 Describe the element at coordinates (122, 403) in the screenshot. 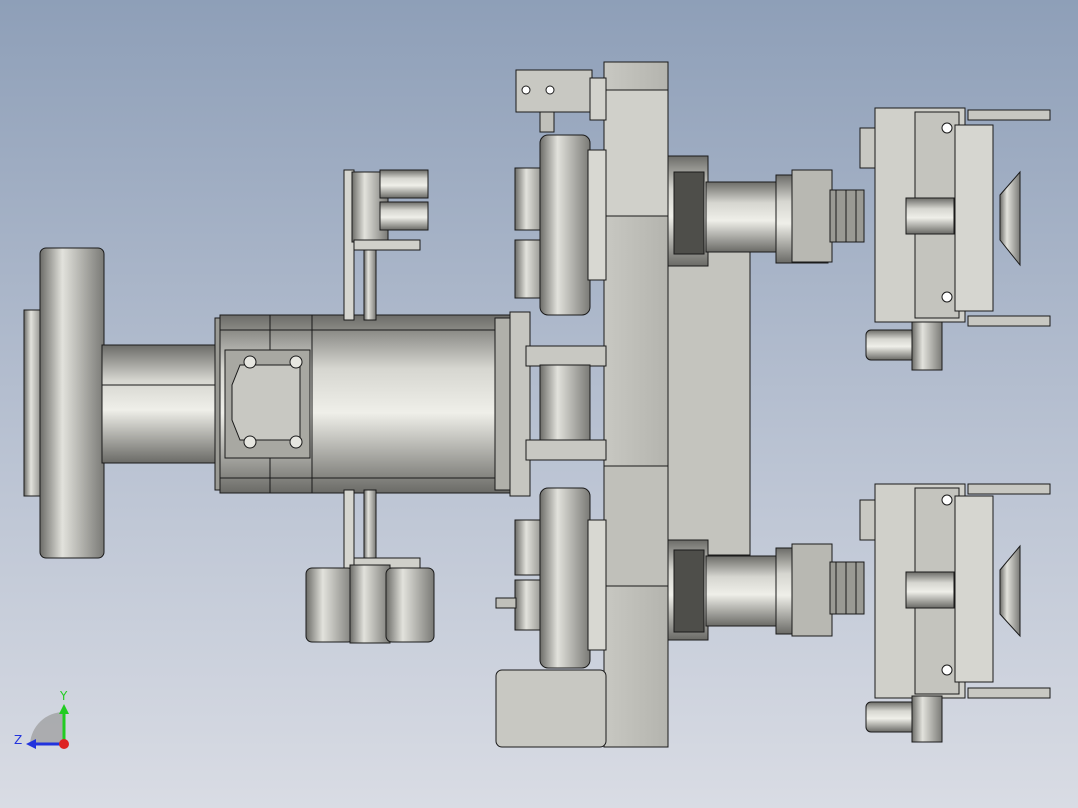

I see `handwheel` at that location.